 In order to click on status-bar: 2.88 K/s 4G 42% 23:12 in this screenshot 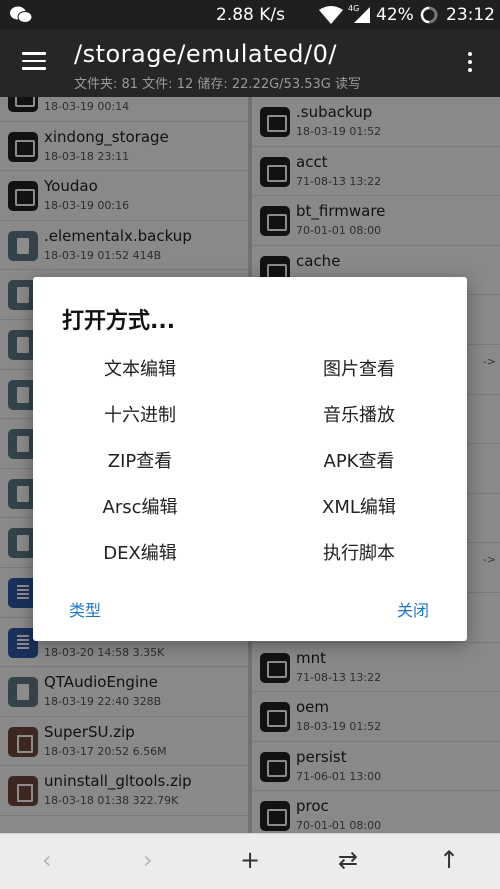, I will do `click(250, 15)`.